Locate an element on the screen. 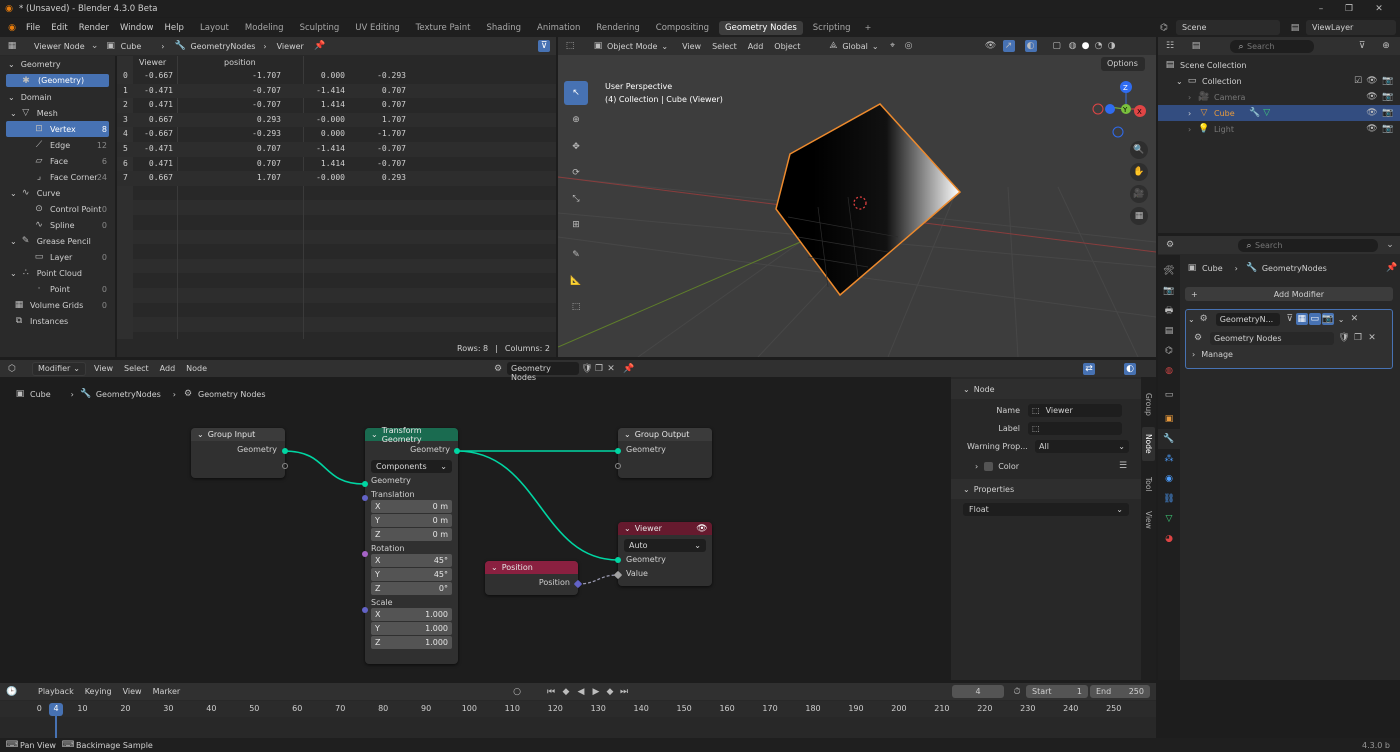 This screenshot has height=752, width=1400. viewport-toggle-icon: ▭ is located at coordinates (1314, 319).